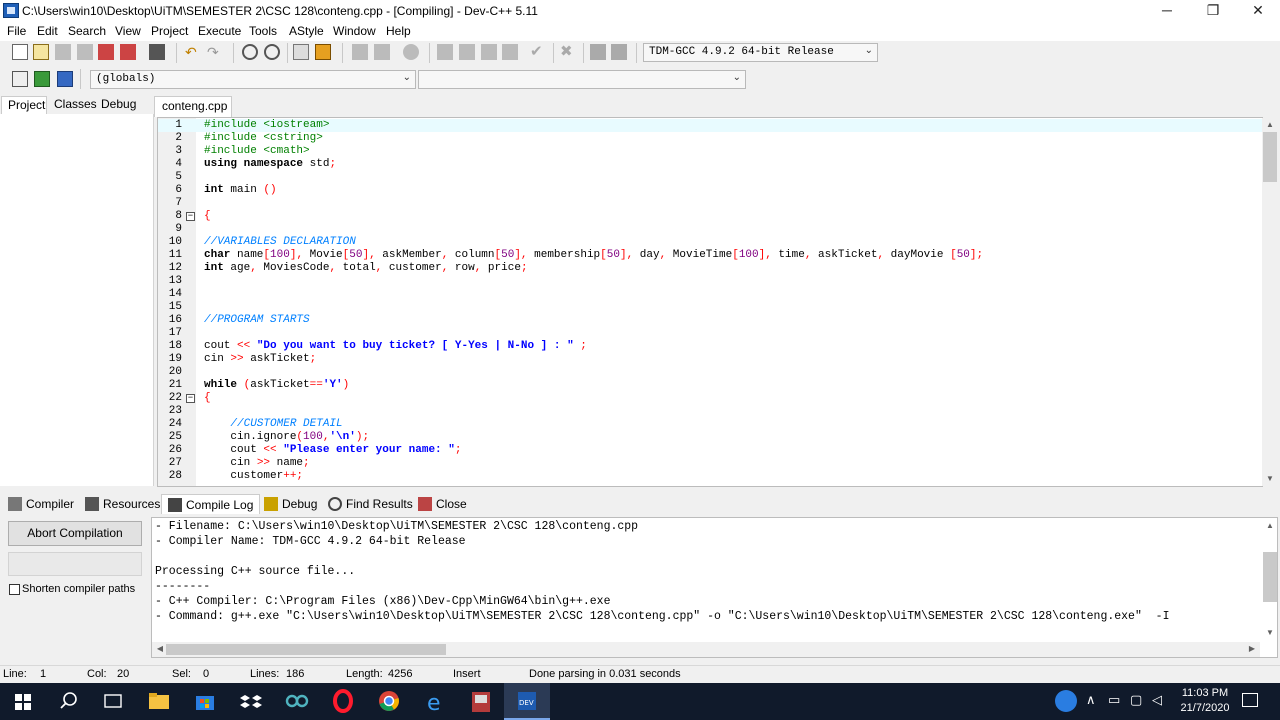 Image resolution: width=1280 pixels, height=720 pixels. What do you see at coordinates (710, 372) in the screenshot?
I see `code-line: 20` at bounding box center [710, 372].